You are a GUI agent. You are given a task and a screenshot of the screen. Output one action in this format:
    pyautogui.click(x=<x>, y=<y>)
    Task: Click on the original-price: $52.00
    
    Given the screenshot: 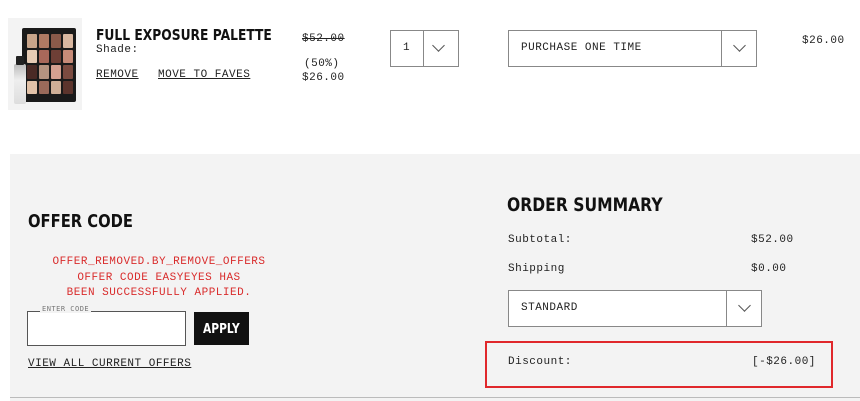 What is the action you would take?
    pyautogui.click(x=323, y=39)
    